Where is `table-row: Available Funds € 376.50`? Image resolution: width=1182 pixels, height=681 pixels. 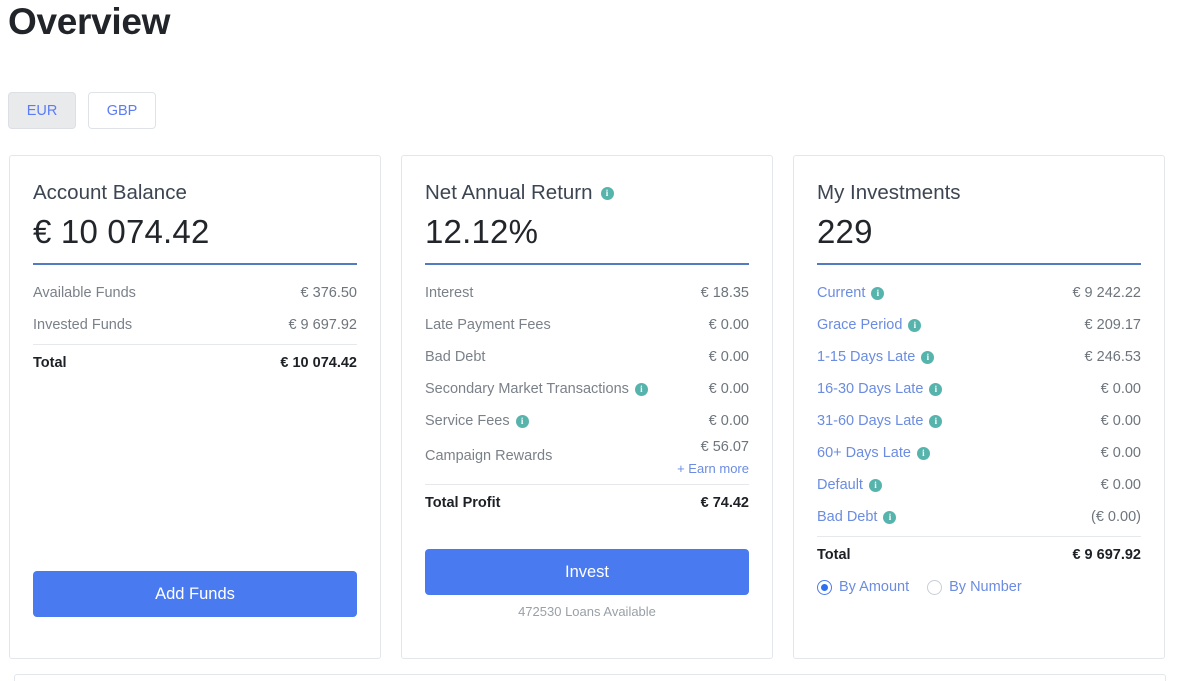
table-row: Available Funds € 376.50 is located at coordinates (195, 293).